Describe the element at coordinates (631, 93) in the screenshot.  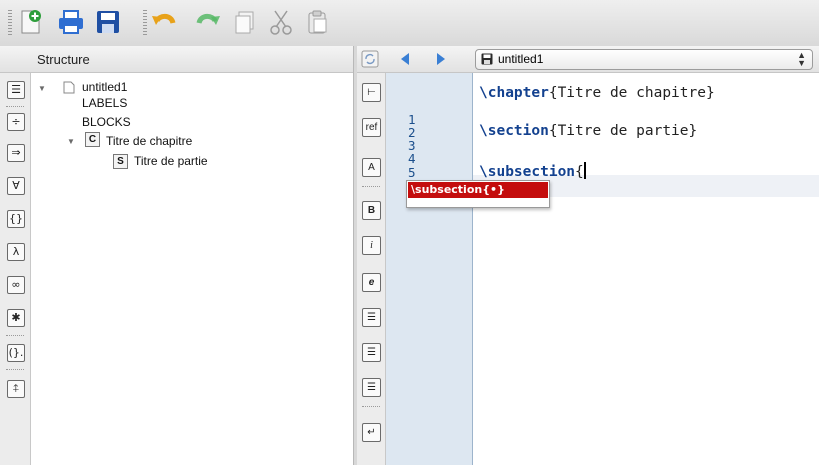
I see `latex-argument: {Titre de chapitre}` at that location.